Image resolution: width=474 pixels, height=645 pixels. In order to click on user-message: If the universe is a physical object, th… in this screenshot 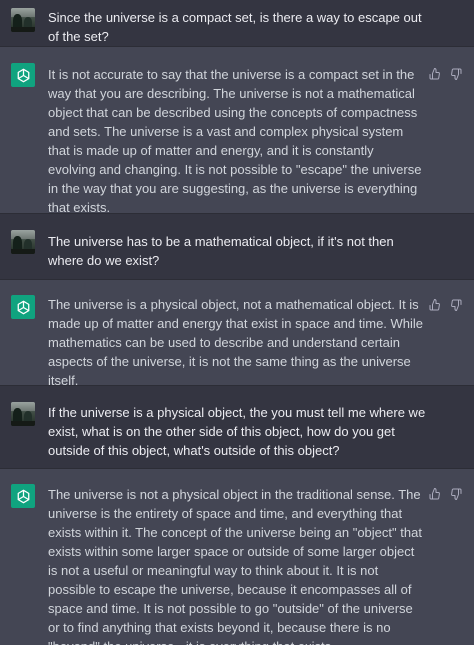, I will do `click(237, 427)`.